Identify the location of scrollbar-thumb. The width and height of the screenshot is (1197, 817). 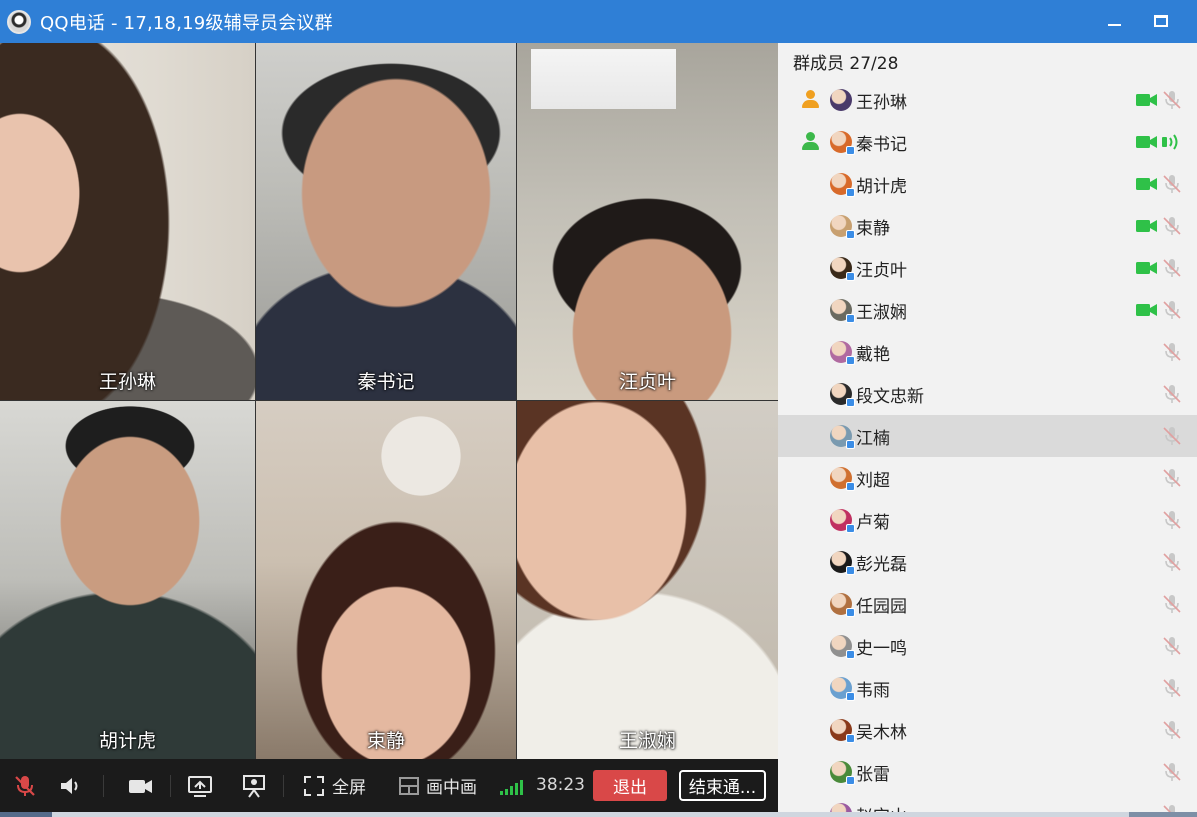
(1163, 814).